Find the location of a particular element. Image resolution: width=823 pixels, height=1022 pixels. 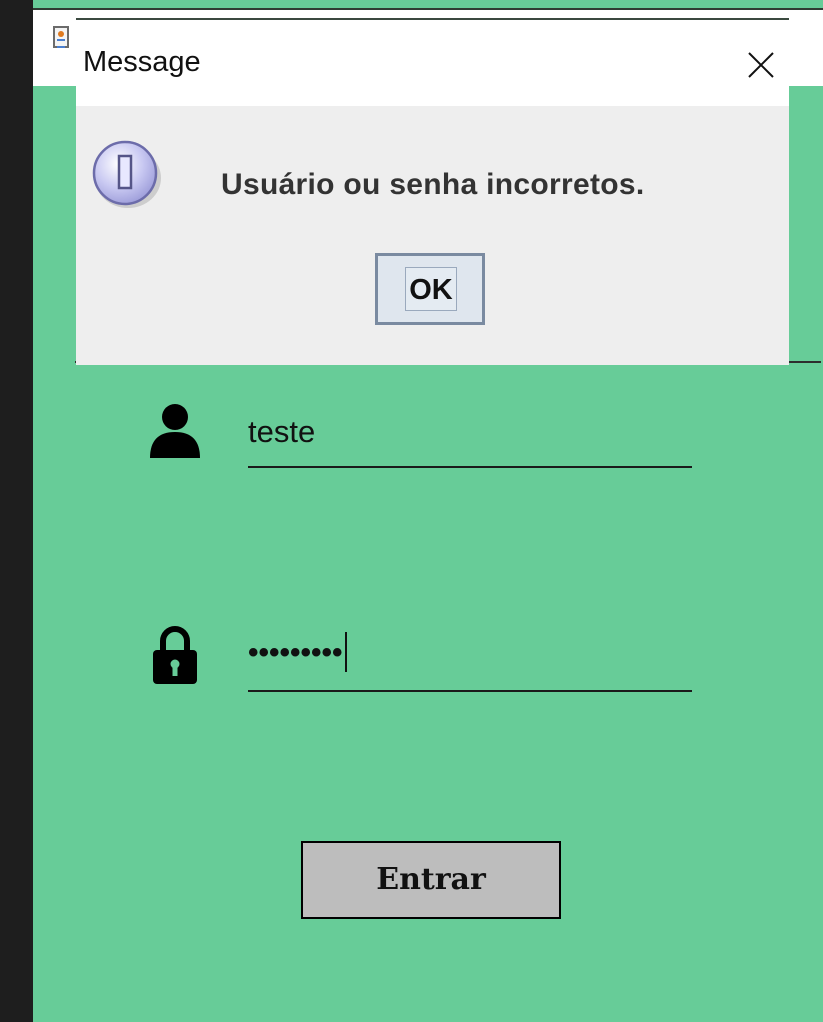

dialog-titlebar: Message is located at coordinates (432, 63).